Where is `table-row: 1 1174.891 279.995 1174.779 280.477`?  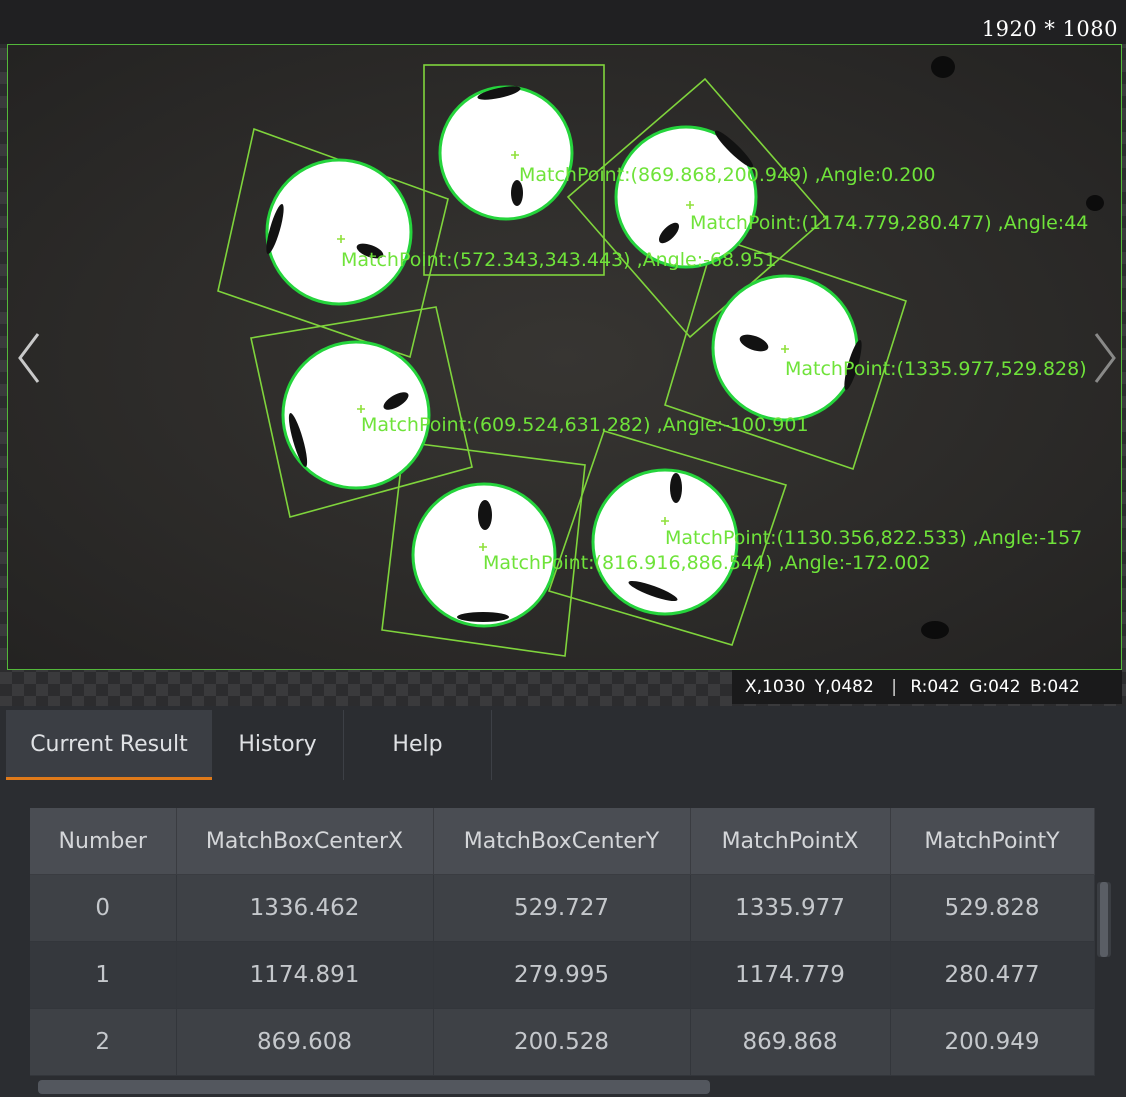
table-row: 1 1174.891 279.995 1174.779 280.477 is located at coordinates (562, 975).